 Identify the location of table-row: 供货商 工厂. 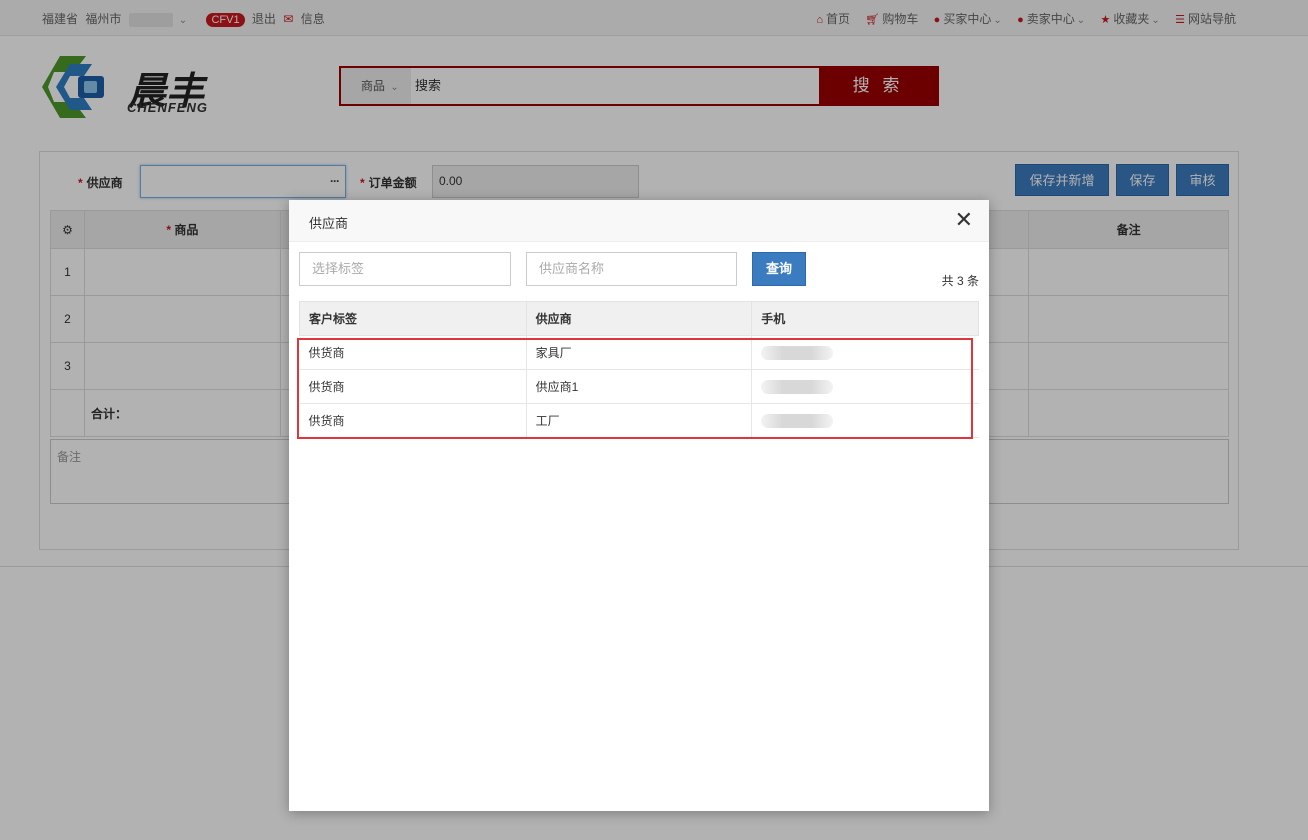
(639, 420).